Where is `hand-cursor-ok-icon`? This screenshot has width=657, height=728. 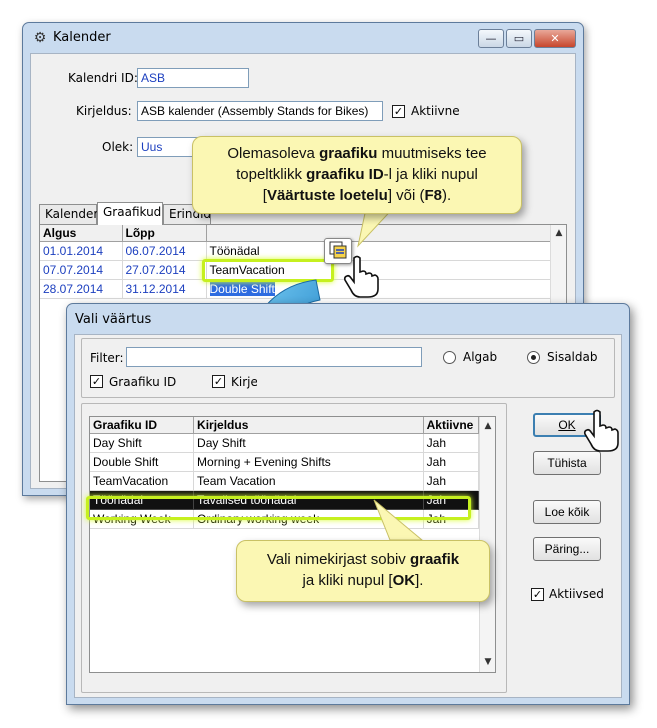 hand-cursor-ok-icon is located at coordinates (601, 430).